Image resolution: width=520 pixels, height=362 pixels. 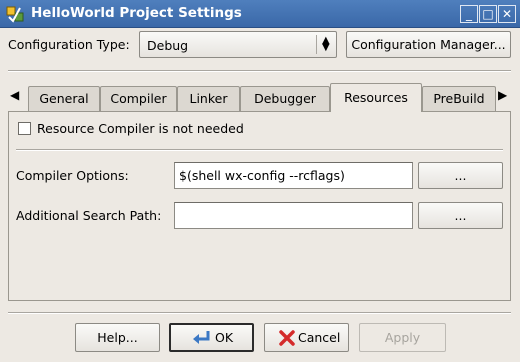 What do you see at coordinates (259, 150) in the screenshot?
I see `panel-separator` at bounding box center [259, 150].